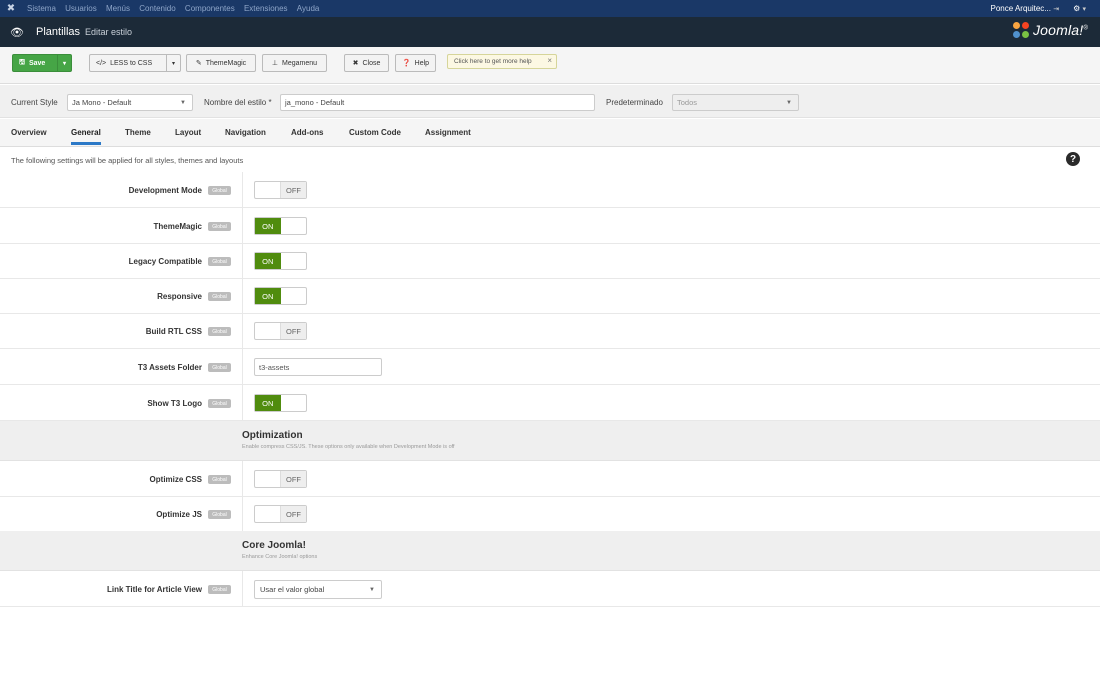  Describe the element at coordinates (437, 102) in the screenshot. I see `style-name-input: ja_mono - Default` at that location.